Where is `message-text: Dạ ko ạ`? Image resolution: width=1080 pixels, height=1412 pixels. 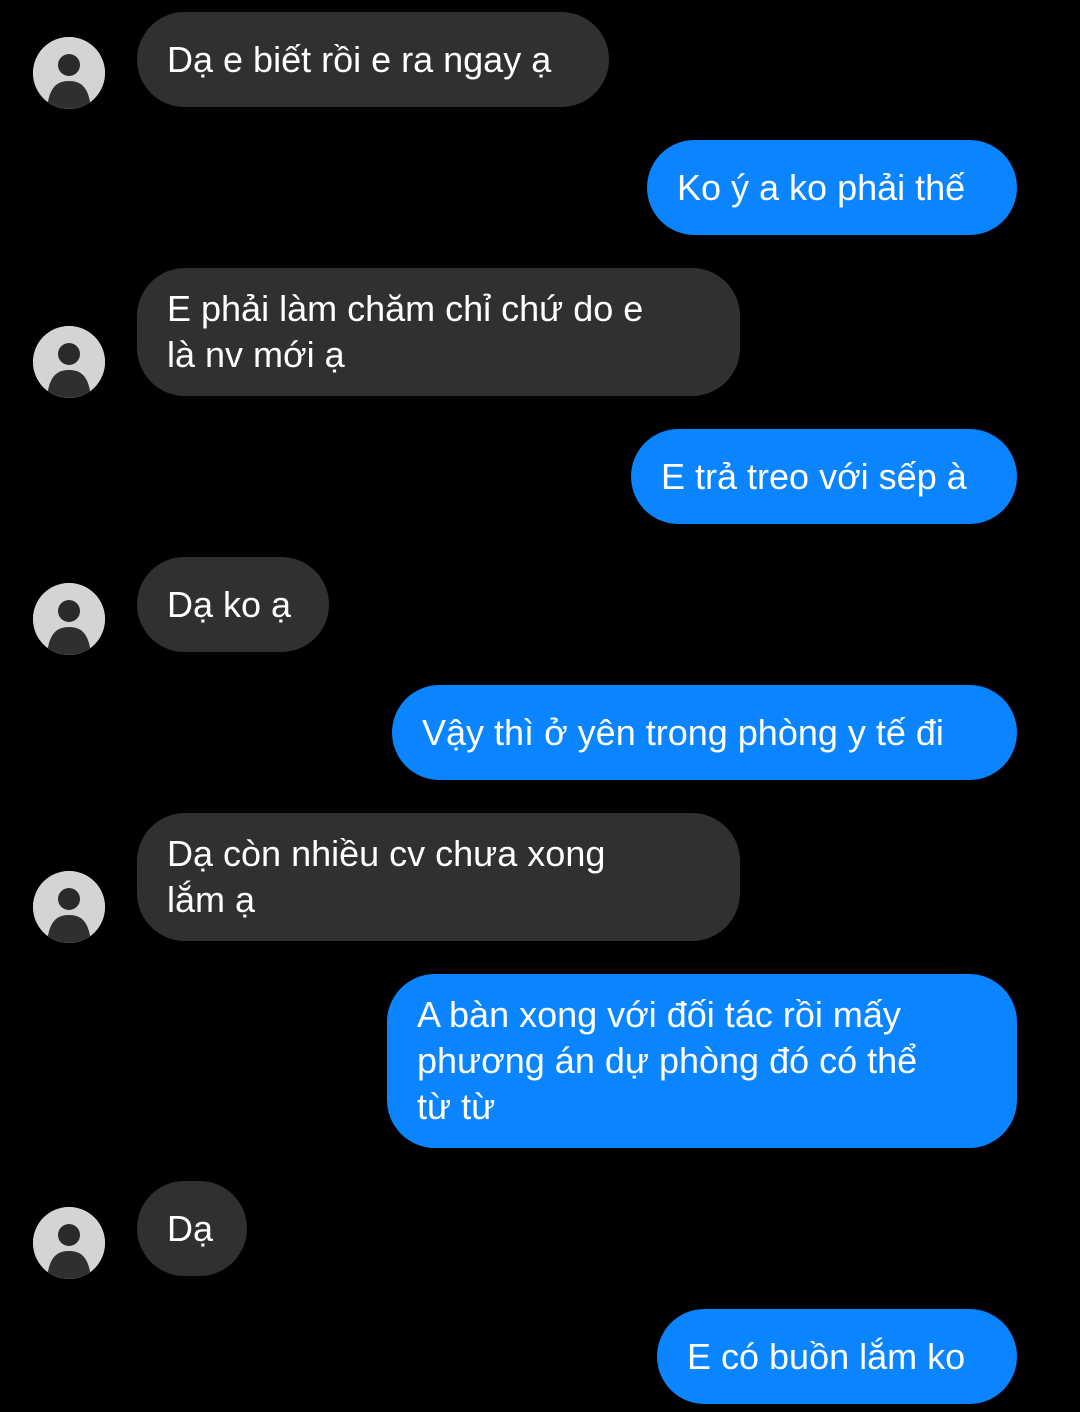 message-text: Dạ ko ạ is located at coordinates (229, 604).